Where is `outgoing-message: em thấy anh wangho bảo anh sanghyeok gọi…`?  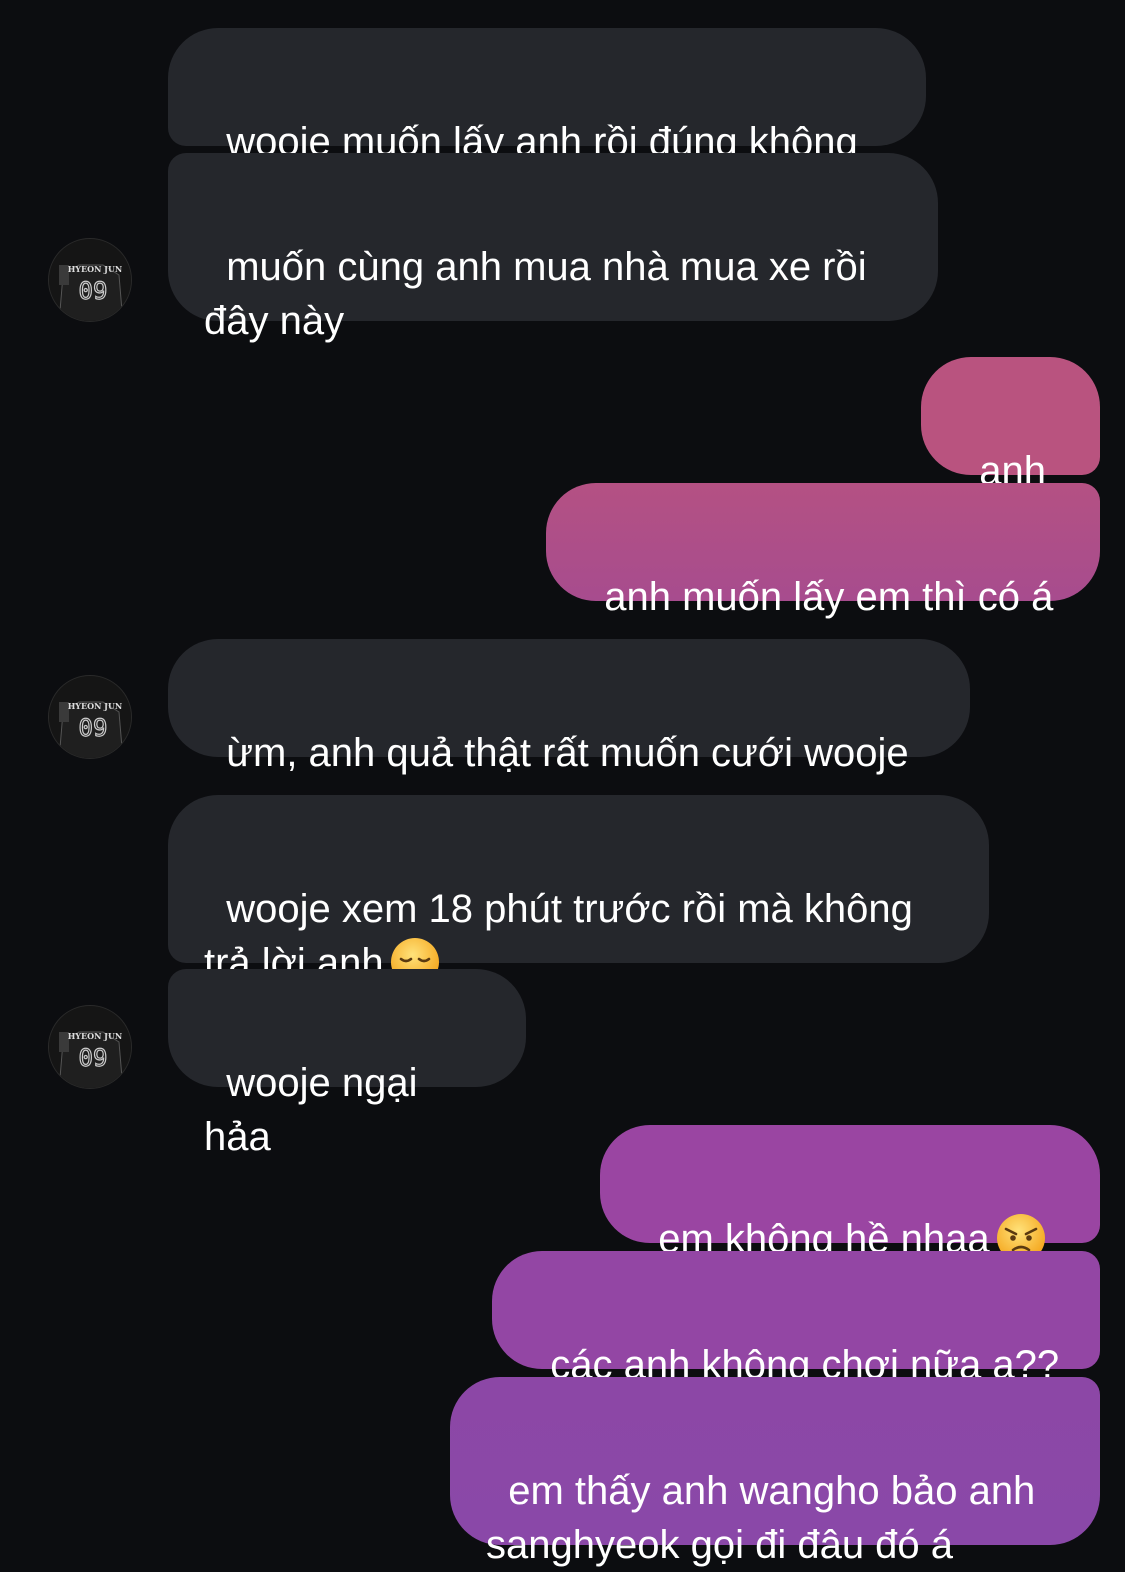
outgoing-message: em thấy anh wangho bảo anh sanghyeok gọi… is located at coordinates (775, 1472).